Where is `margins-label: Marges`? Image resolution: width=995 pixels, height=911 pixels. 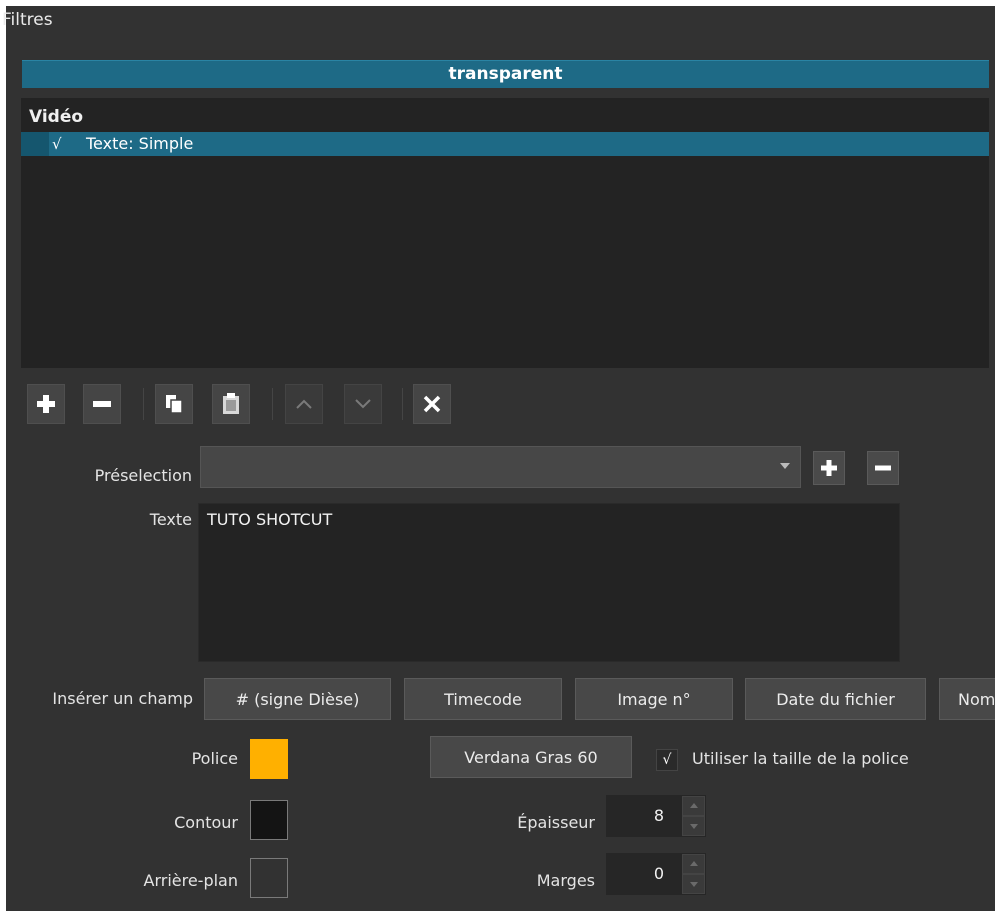
margins-label: Marges is located at coordinates (565, 880).